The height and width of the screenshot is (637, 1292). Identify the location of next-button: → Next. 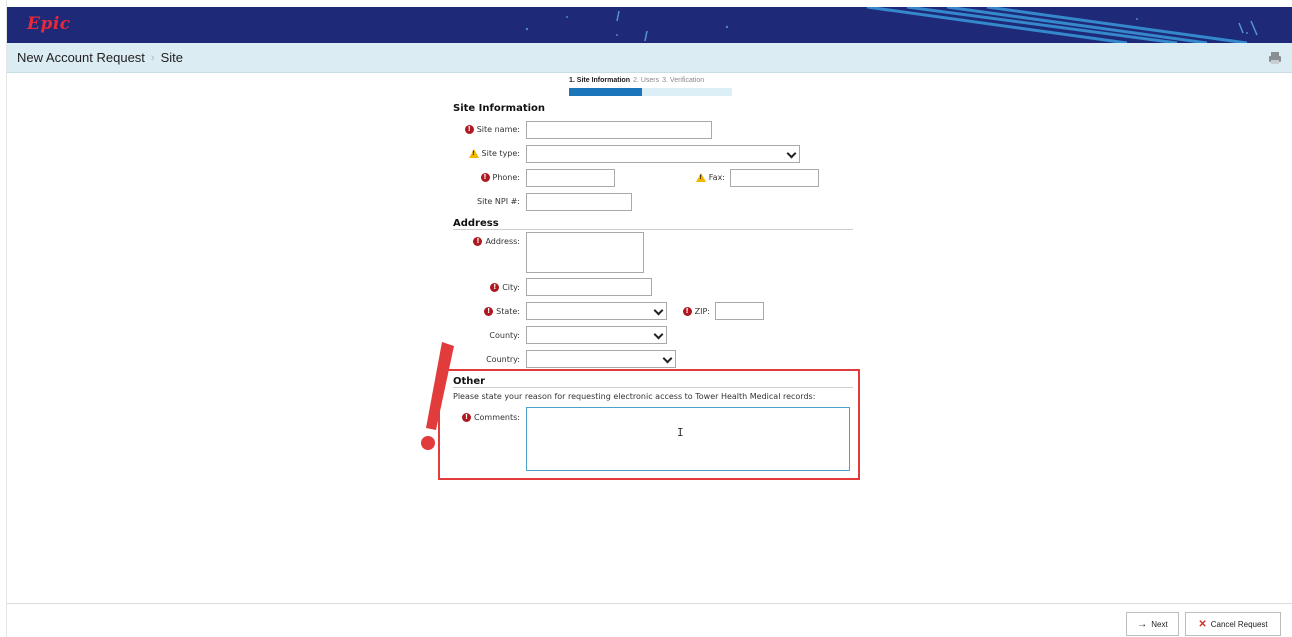
(1152, 624).